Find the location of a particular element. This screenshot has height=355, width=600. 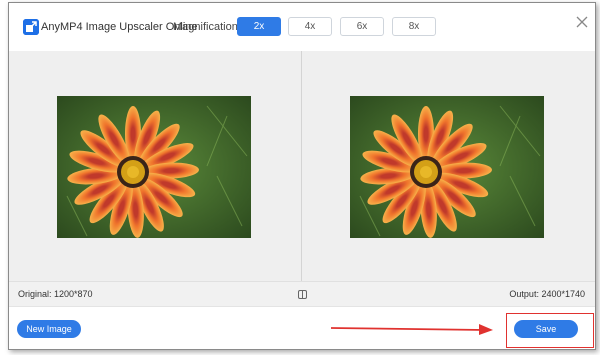

annotation-arrow-icon is located at coordinates (414, 329).